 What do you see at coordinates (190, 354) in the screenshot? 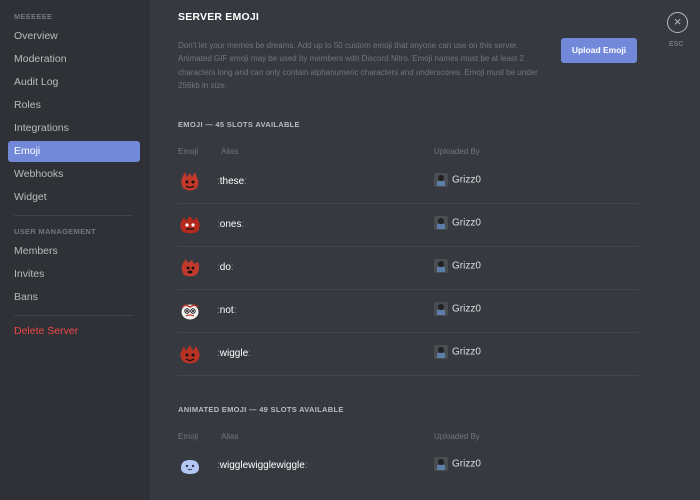
I see `emoji-wiggle-icon` at bounding box center [190, 354].